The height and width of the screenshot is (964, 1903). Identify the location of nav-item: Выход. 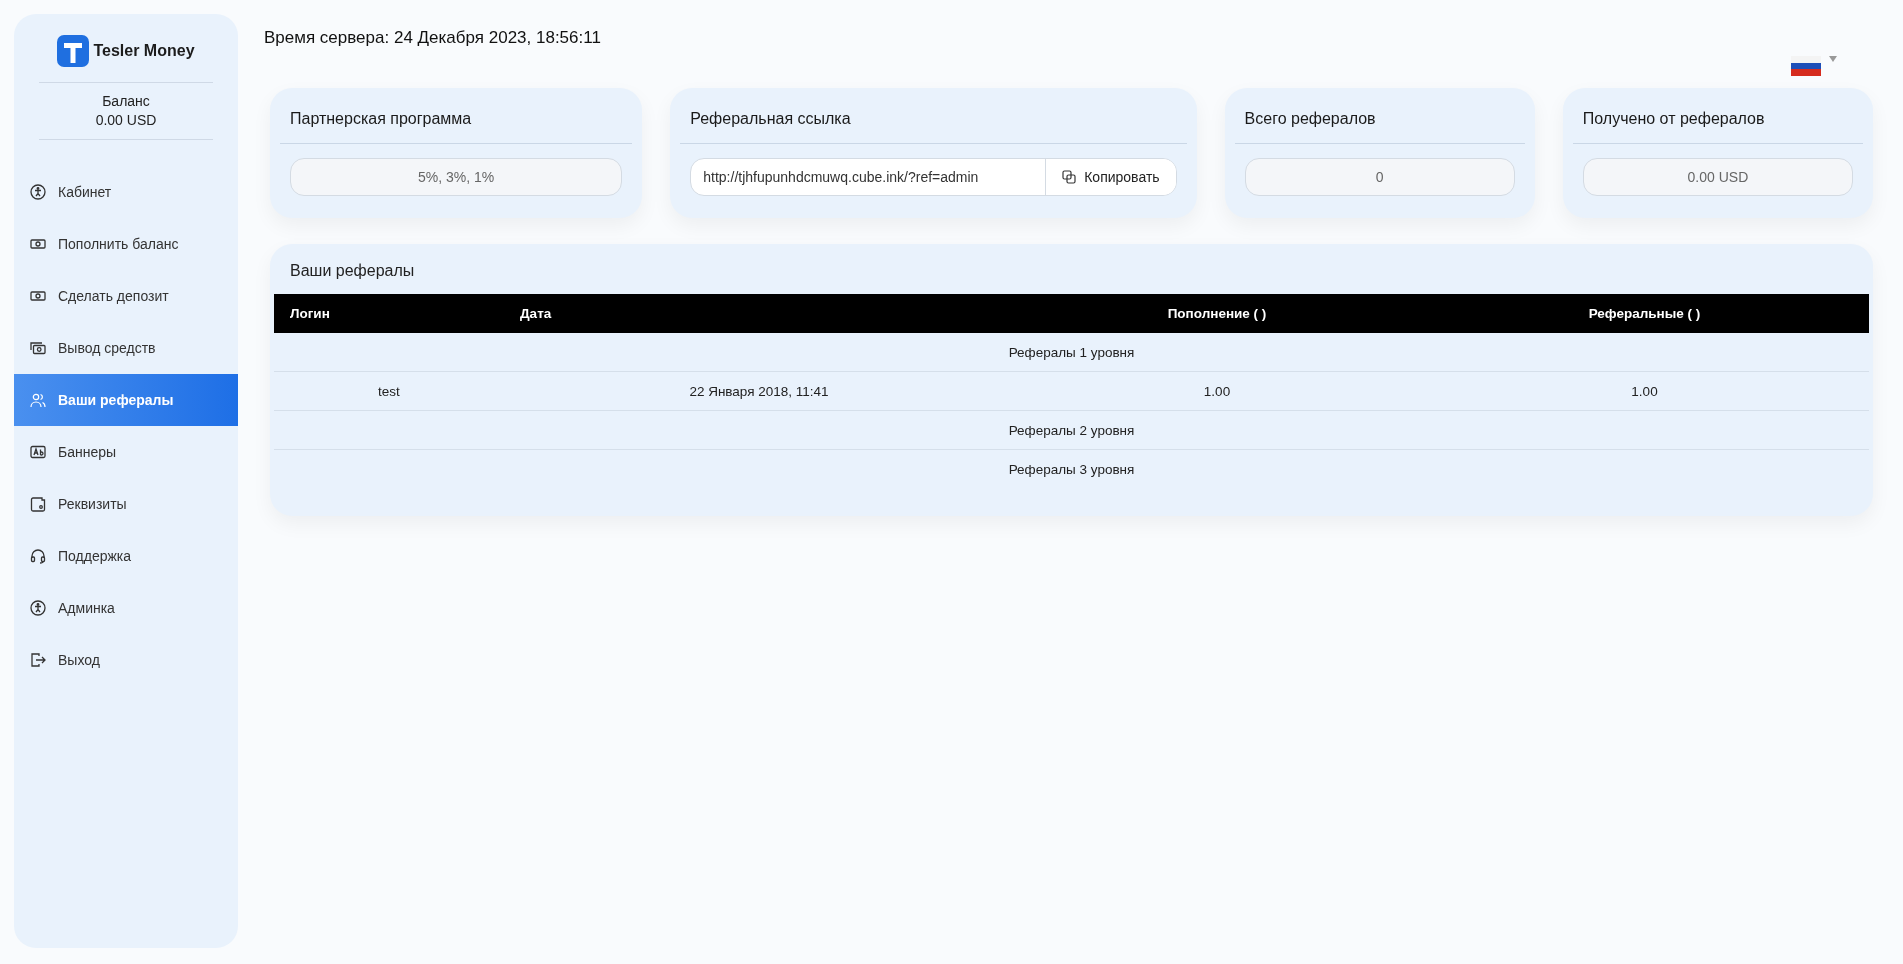
(126, 660).